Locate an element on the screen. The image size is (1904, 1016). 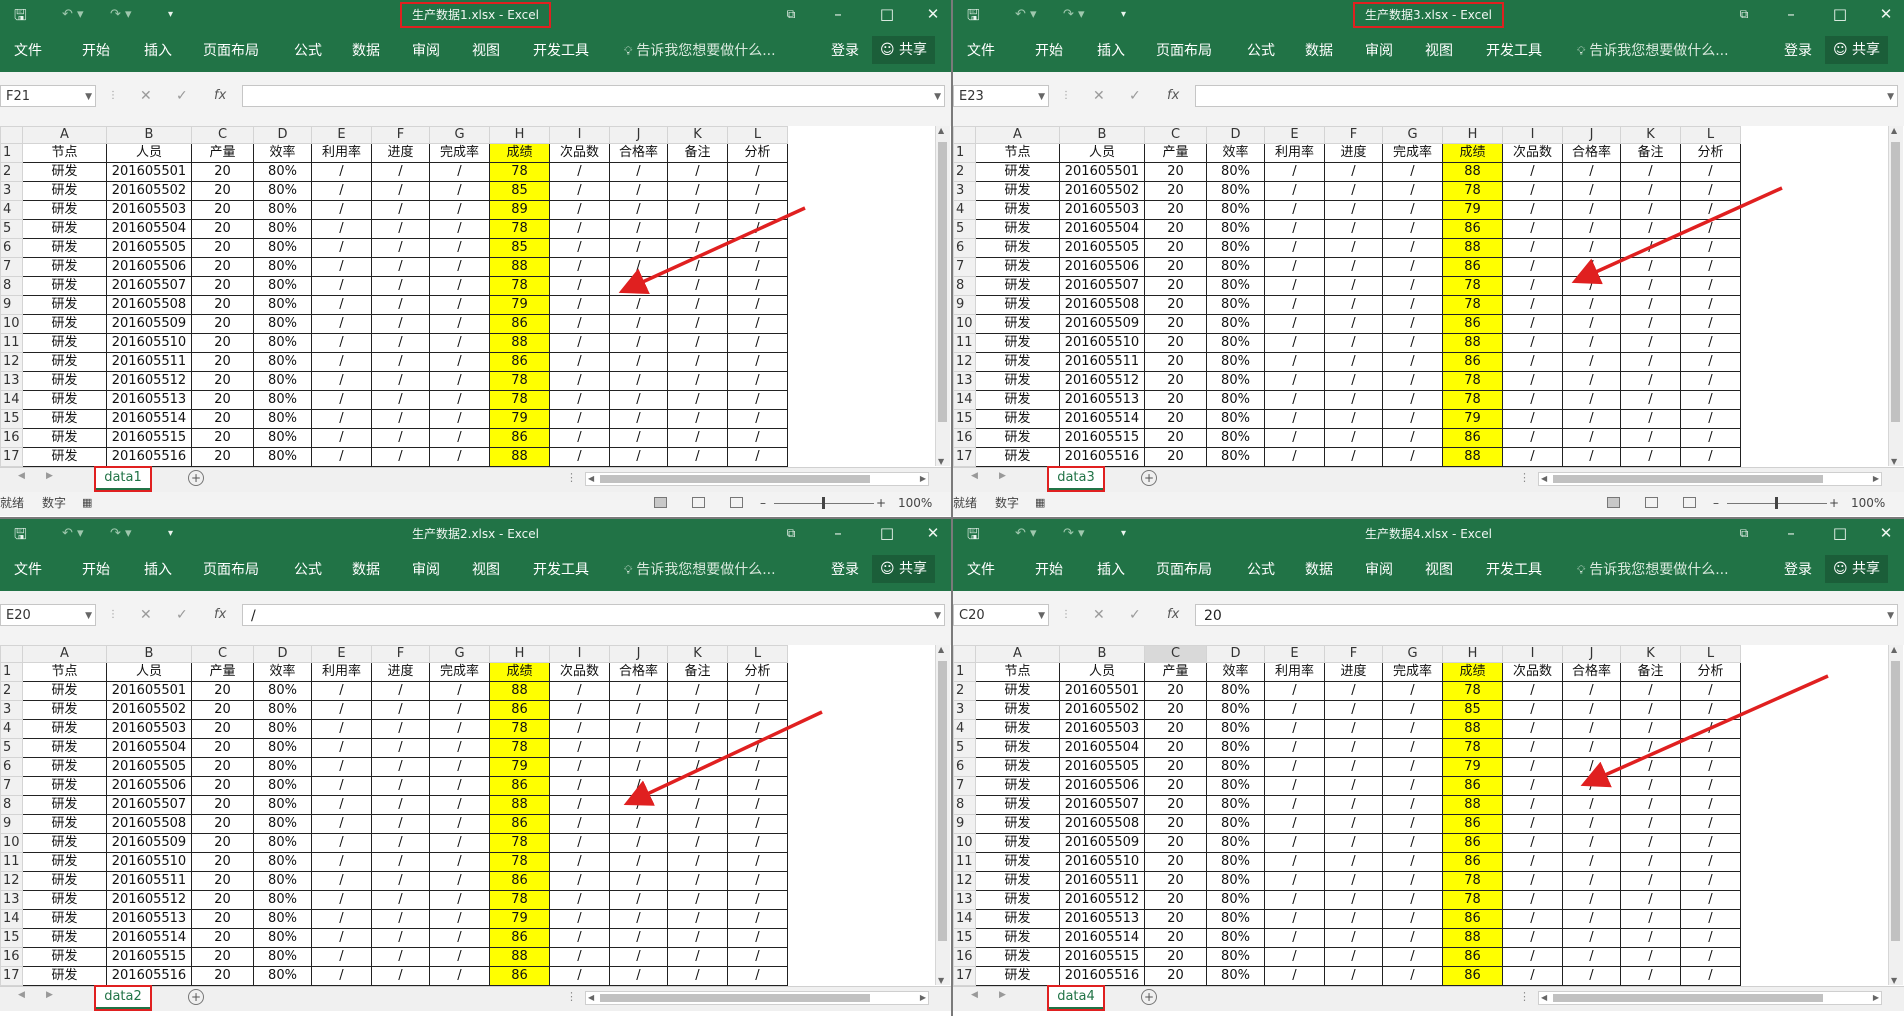
cancel-icon: ✕ is located at coordinates (1099, 96).